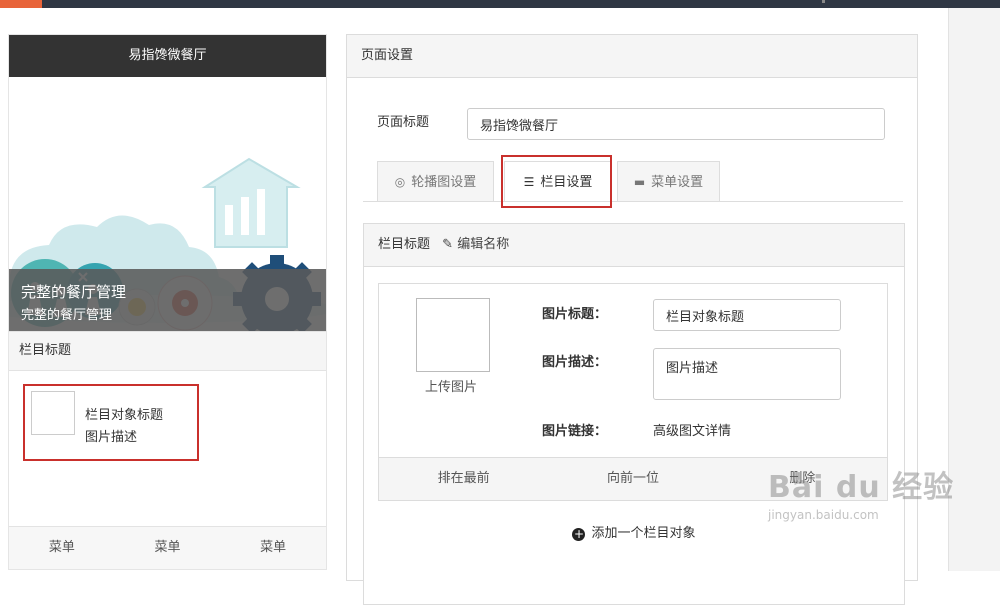  I want to click on edit-name-button: ✎ 编辑名称, so click(475, 244).